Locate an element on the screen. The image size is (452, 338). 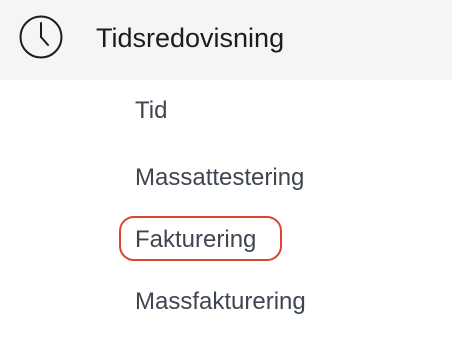
clock-icon is located at coordinates (41, 37).